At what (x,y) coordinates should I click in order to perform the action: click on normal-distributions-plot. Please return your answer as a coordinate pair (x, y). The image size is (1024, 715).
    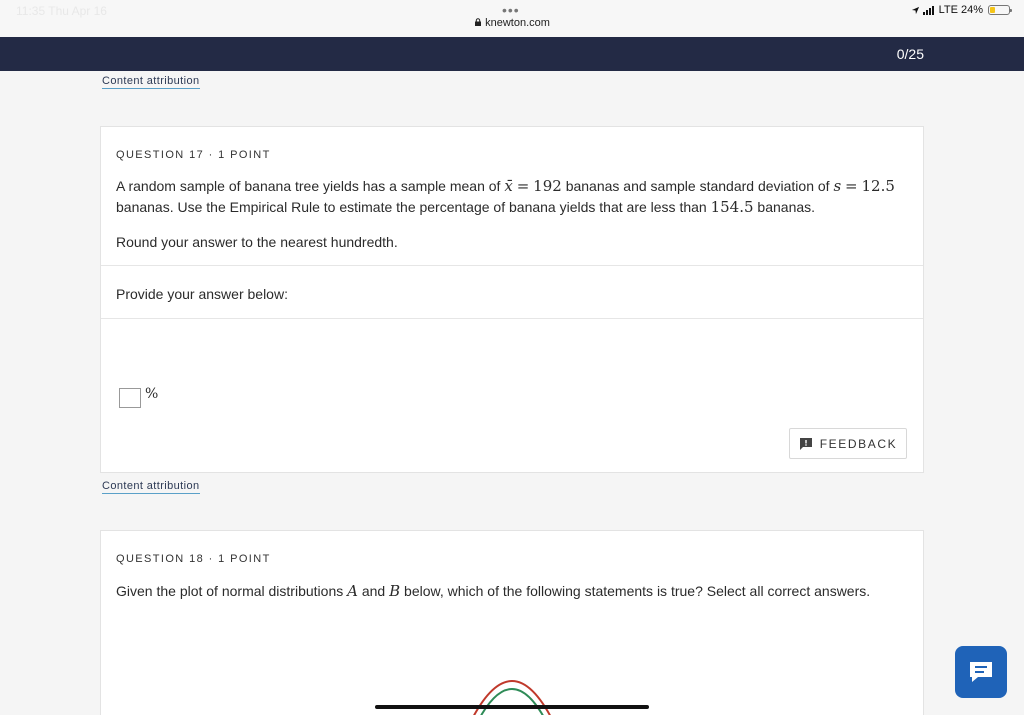
    Looking at the image, I should click on (512, 697).